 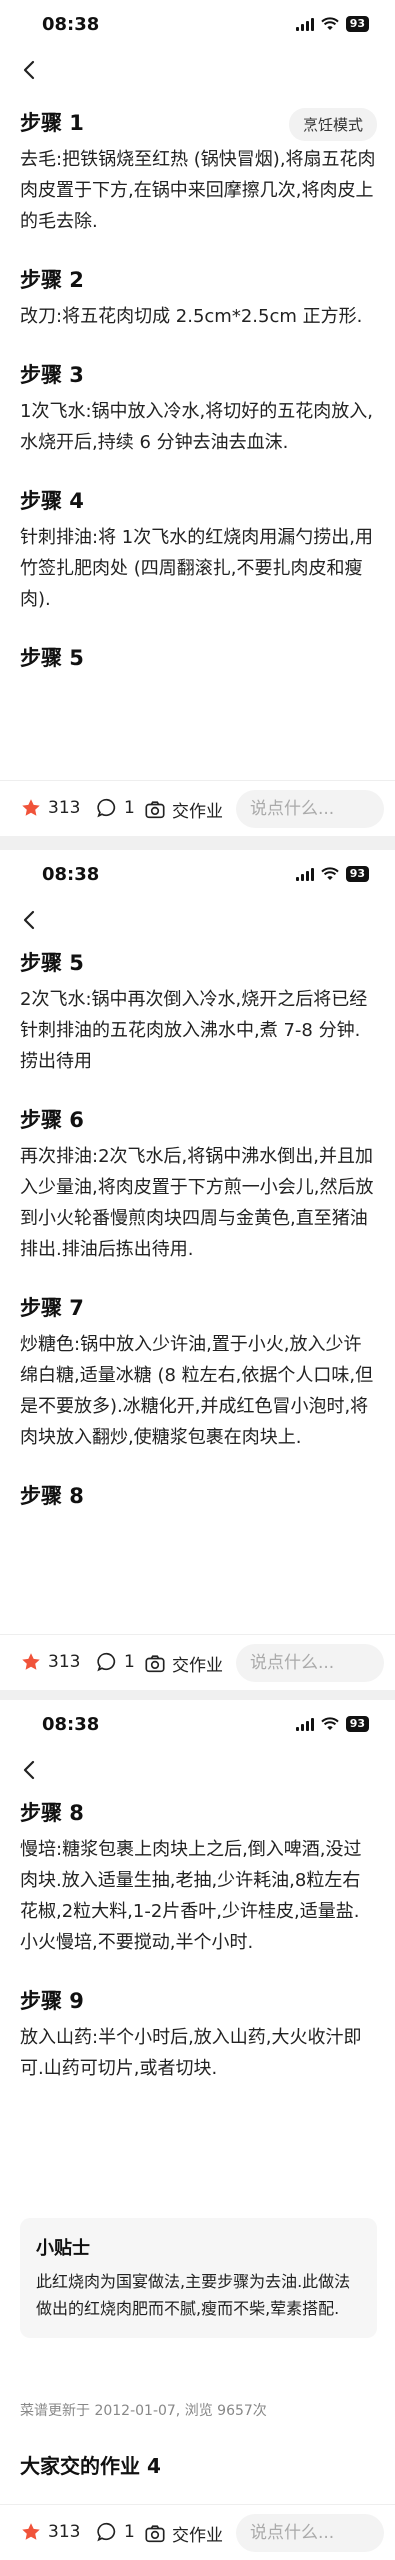 I want to click on homework-section-title: 大家交的作业 4, so click(x=90, y=2466).